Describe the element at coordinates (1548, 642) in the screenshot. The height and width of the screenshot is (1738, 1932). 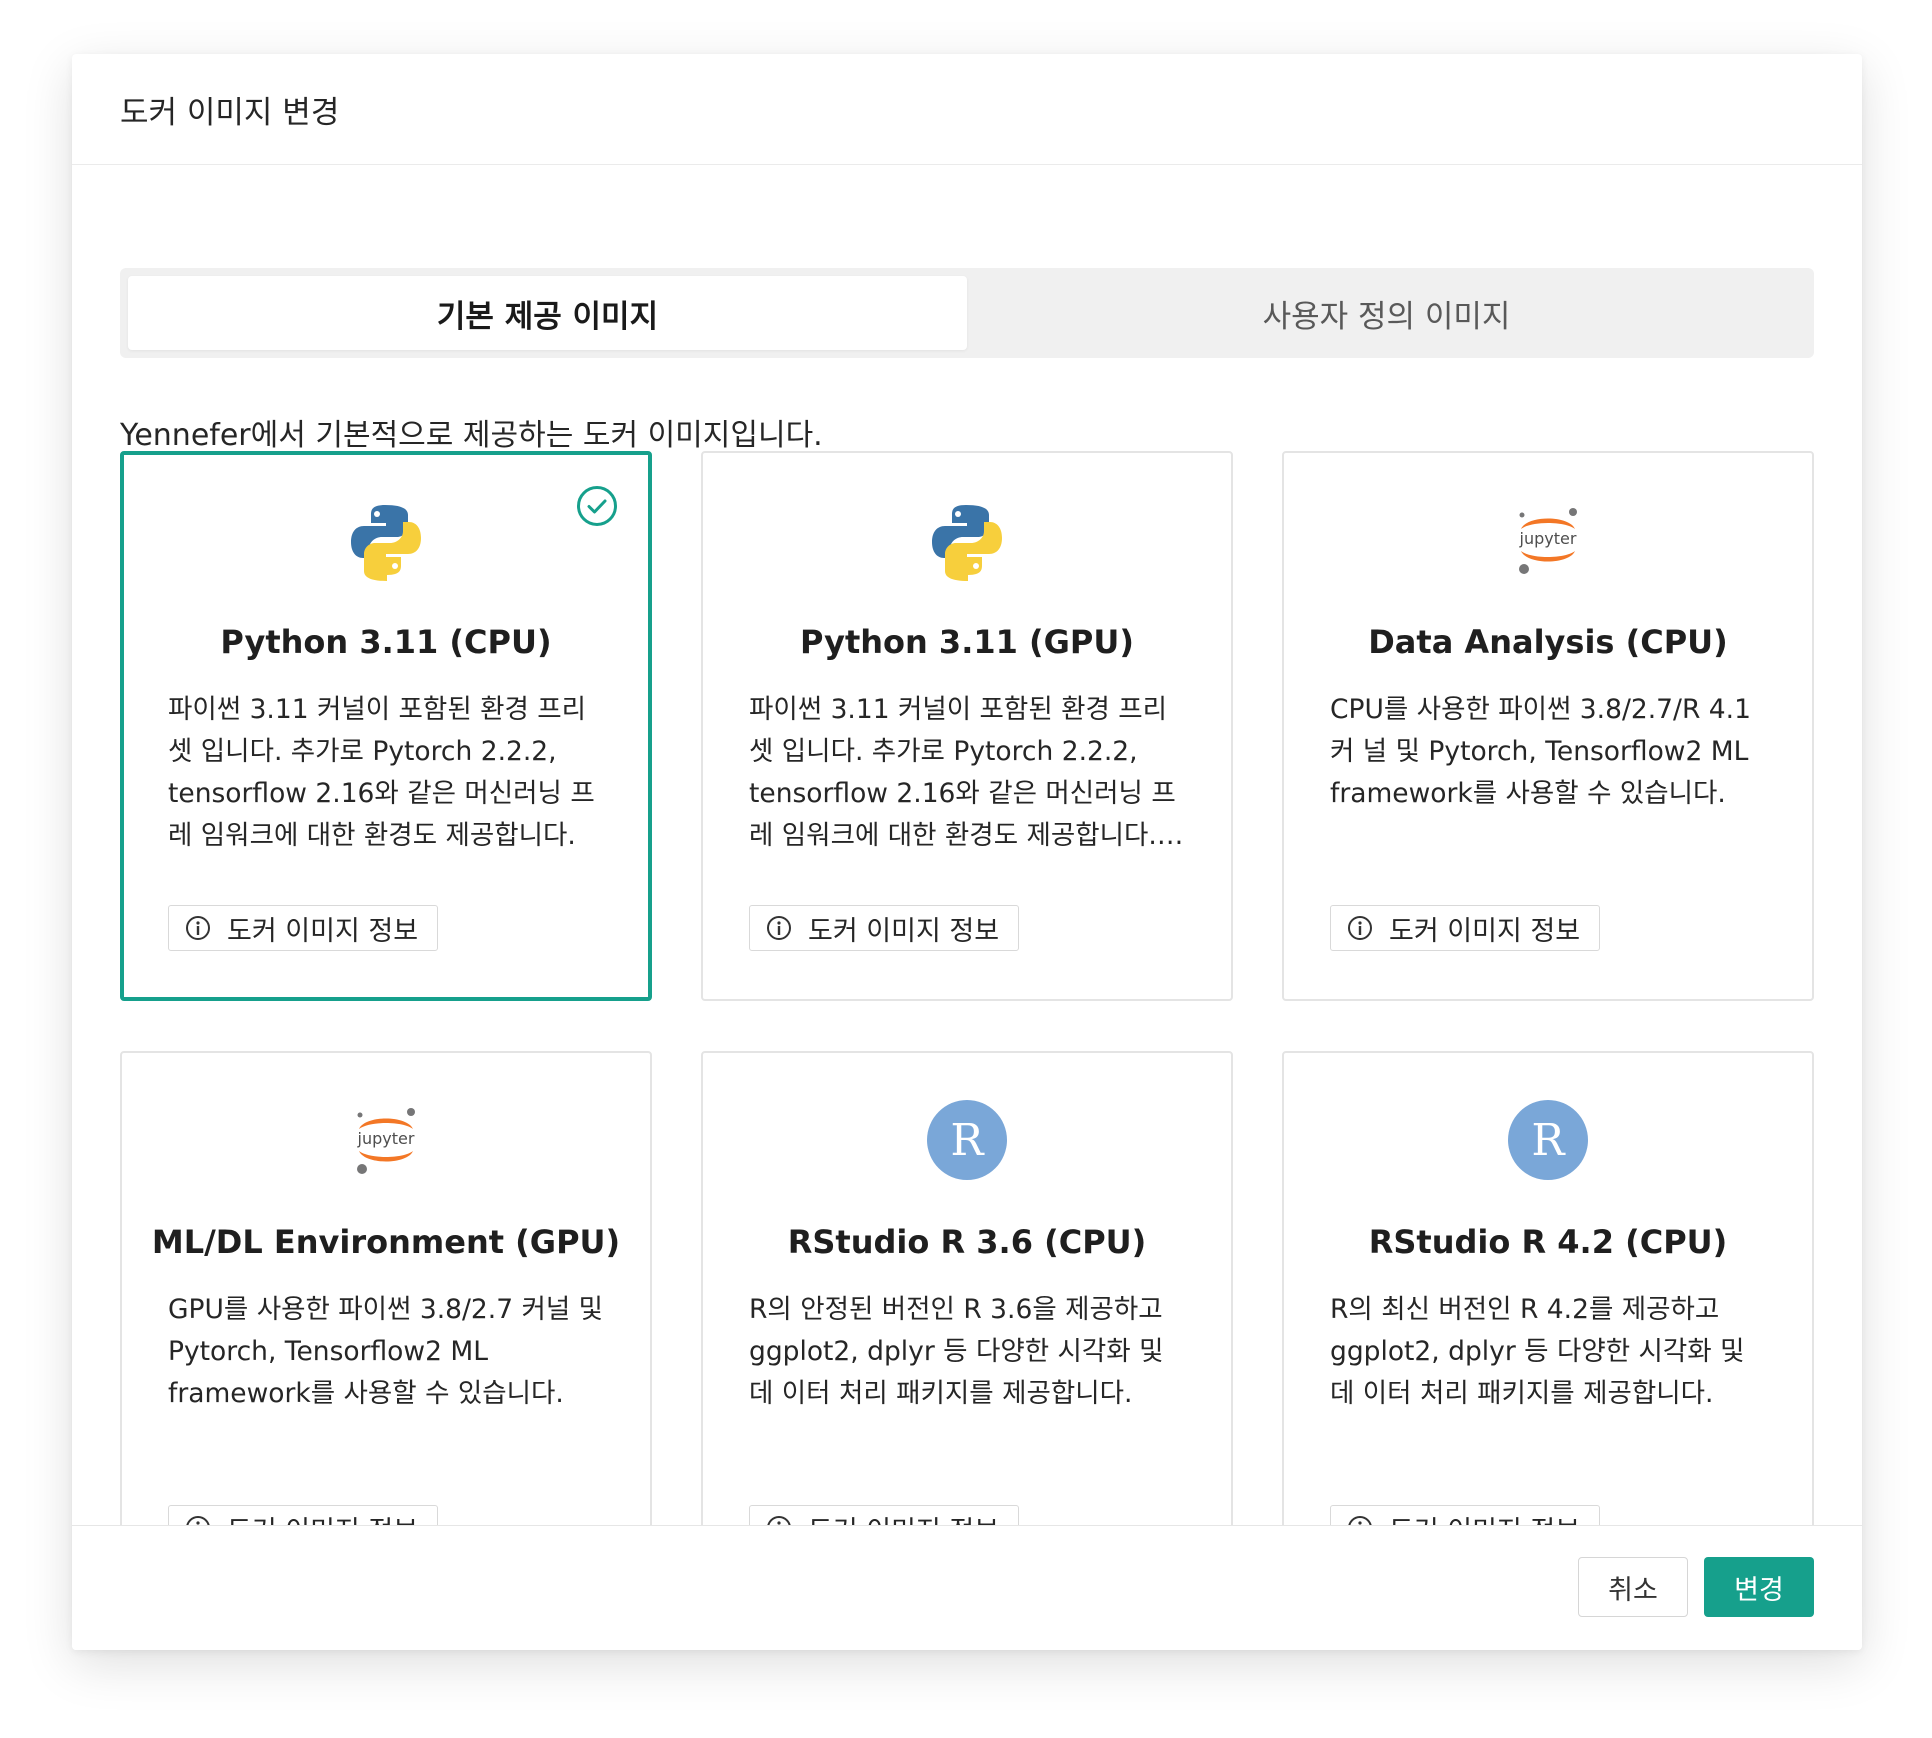
I see `card-title: Data Analysis (CPU)` at that location.